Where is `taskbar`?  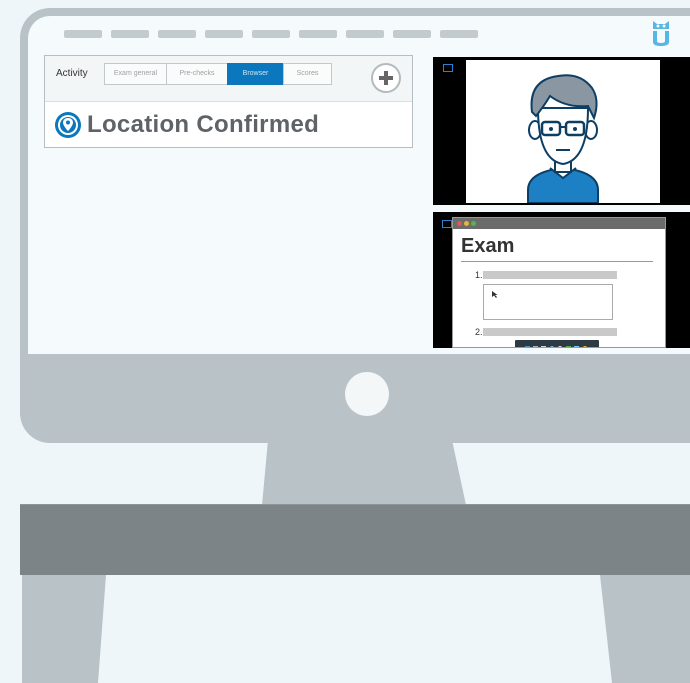
taskbar is located at coordinates (557, 343).